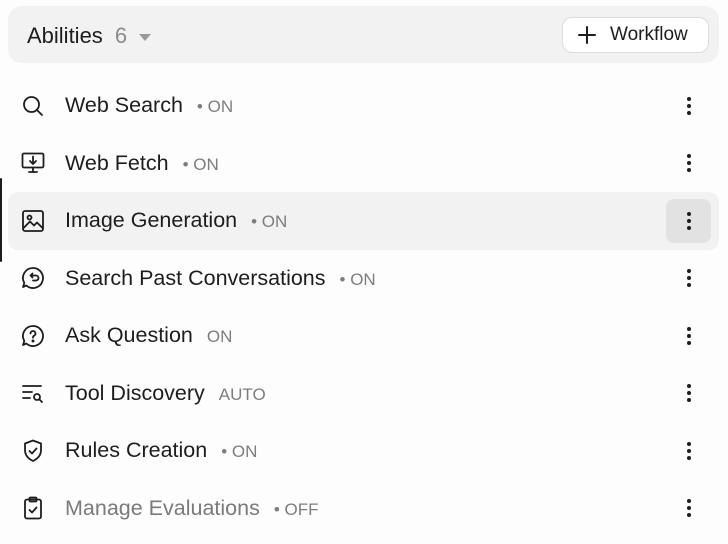 This screenshot has height=544, width=728. I want to click on ability-row-search-past-conversations: Search Past Conversations • ON, so click(363, 279).